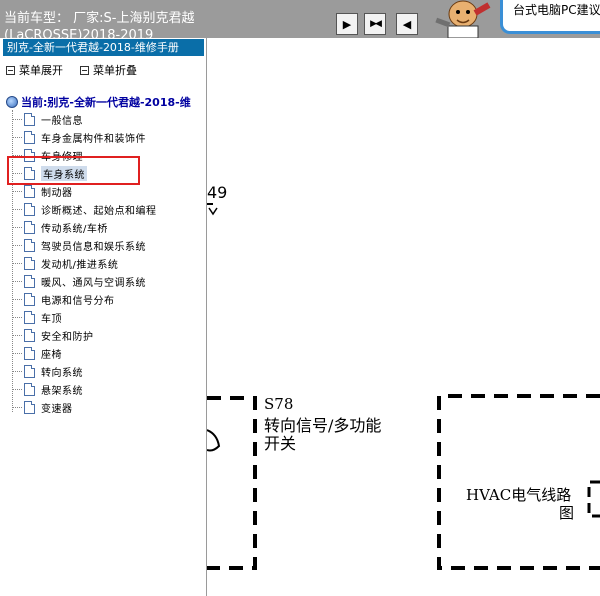  What do you see at coordinates (279, 404) in the screenshot?
I see `s78-code-label: S78` at bounding box center [279, 404].